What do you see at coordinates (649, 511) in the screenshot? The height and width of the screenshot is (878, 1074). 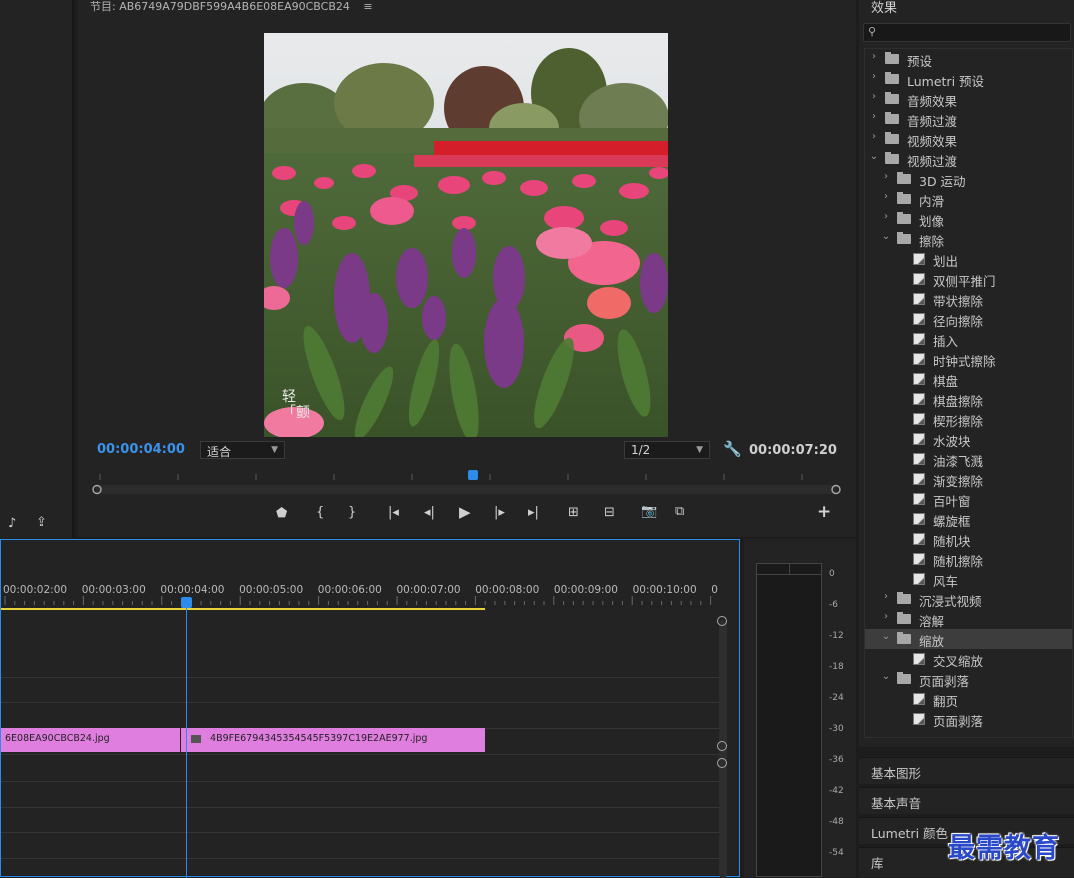 I see `camera-icon: 📷` at bounding box center [649, 511].